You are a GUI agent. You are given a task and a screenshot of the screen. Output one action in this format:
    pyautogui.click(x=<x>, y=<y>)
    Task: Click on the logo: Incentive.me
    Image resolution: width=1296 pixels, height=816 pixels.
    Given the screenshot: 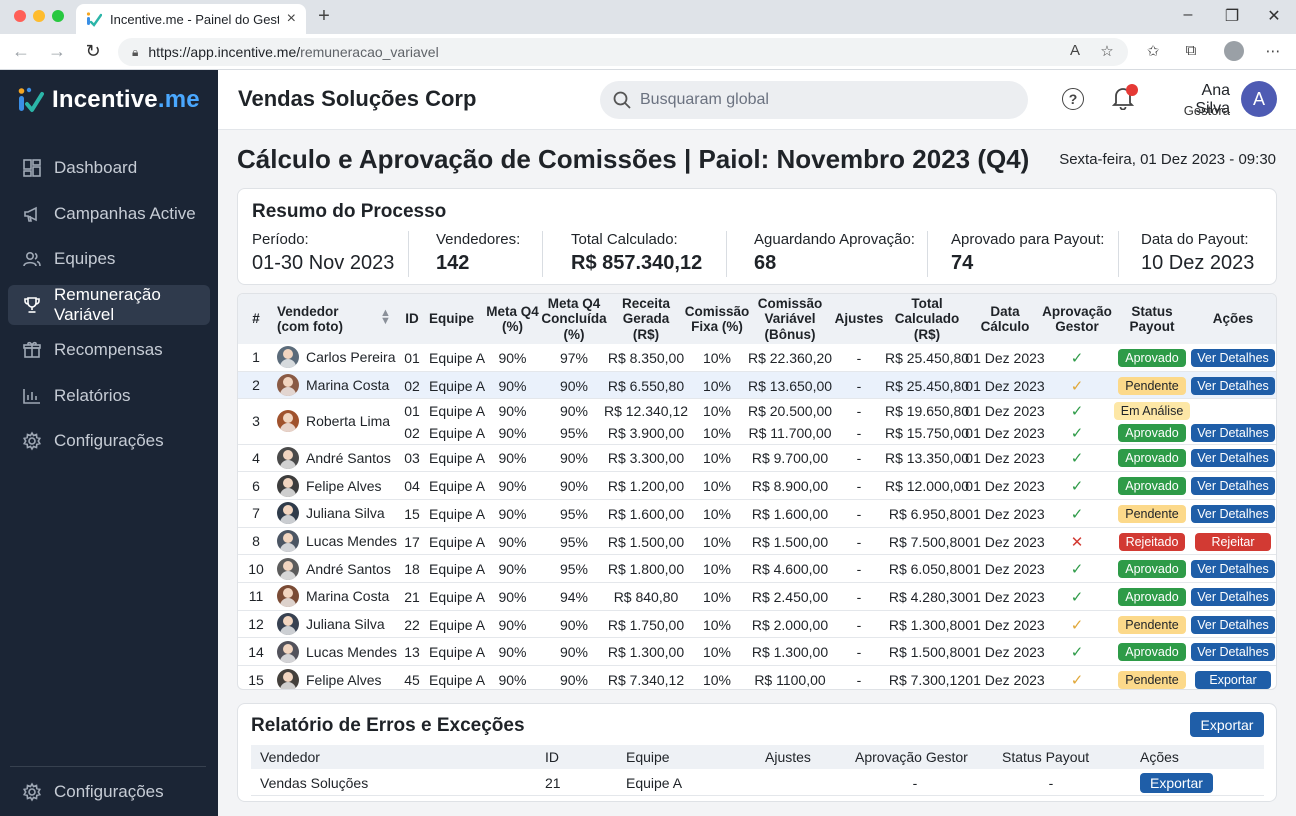 What is the action you would take?
    pyautogui.click(x=109, y=100)
    